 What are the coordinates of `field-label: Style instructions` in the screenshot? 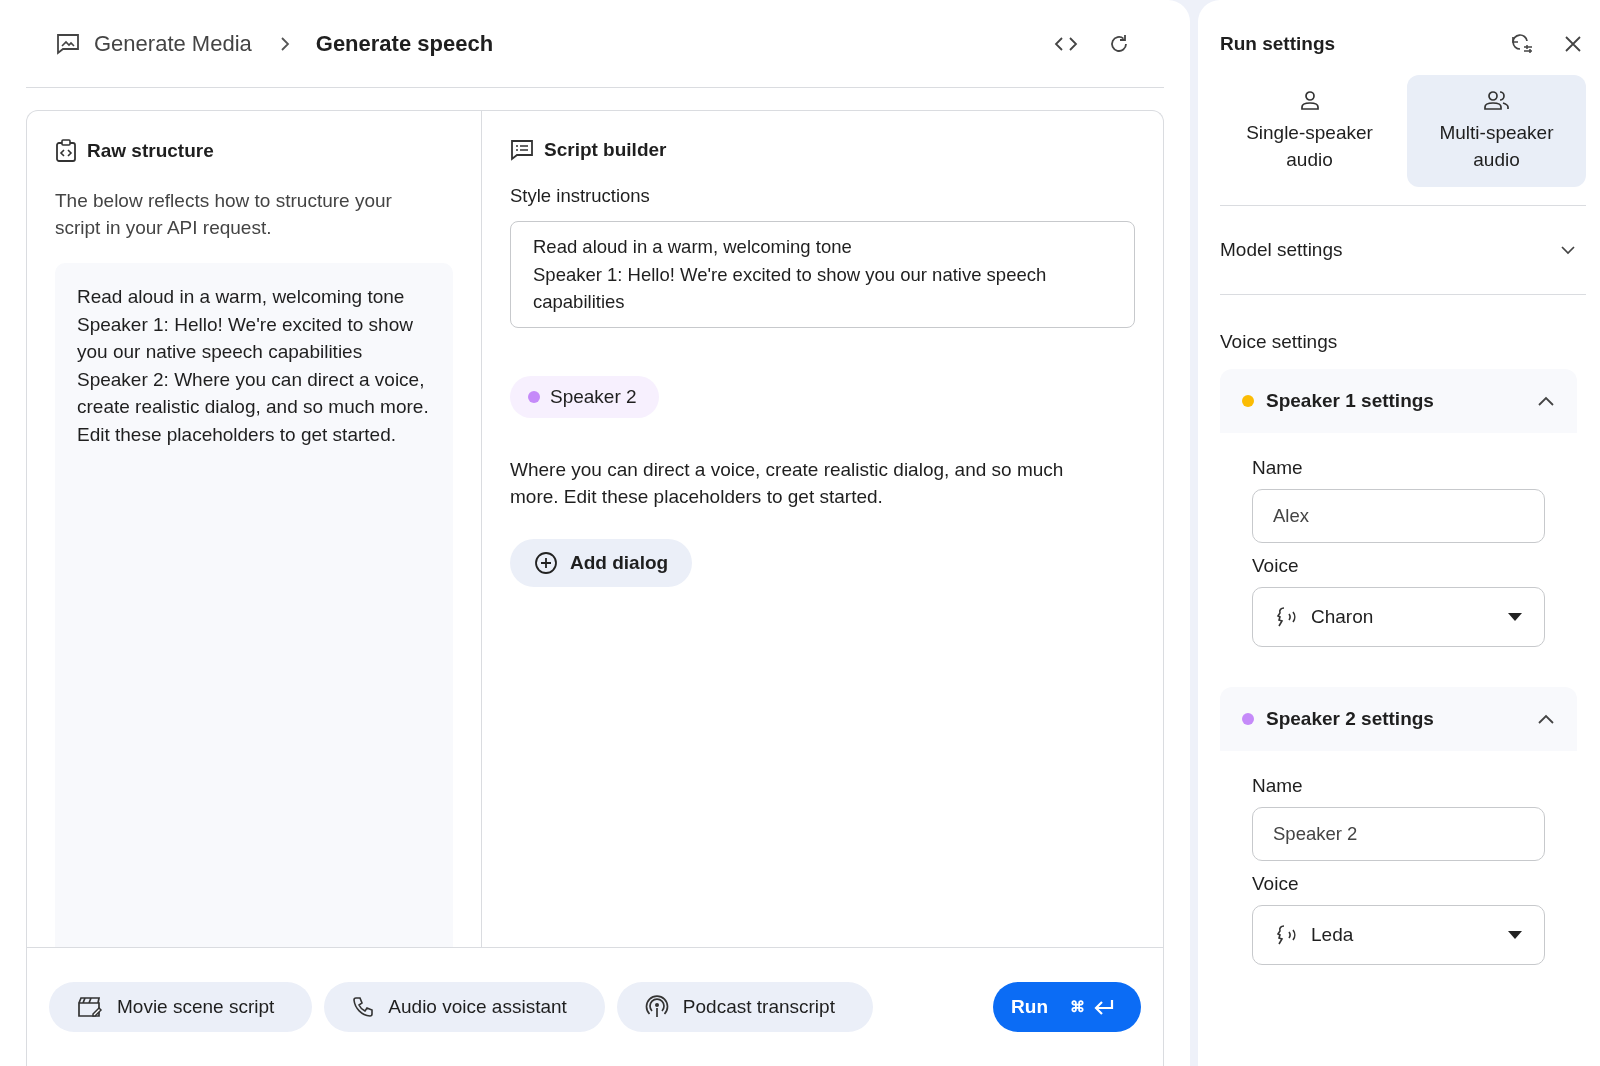 It's located at (580, 196).